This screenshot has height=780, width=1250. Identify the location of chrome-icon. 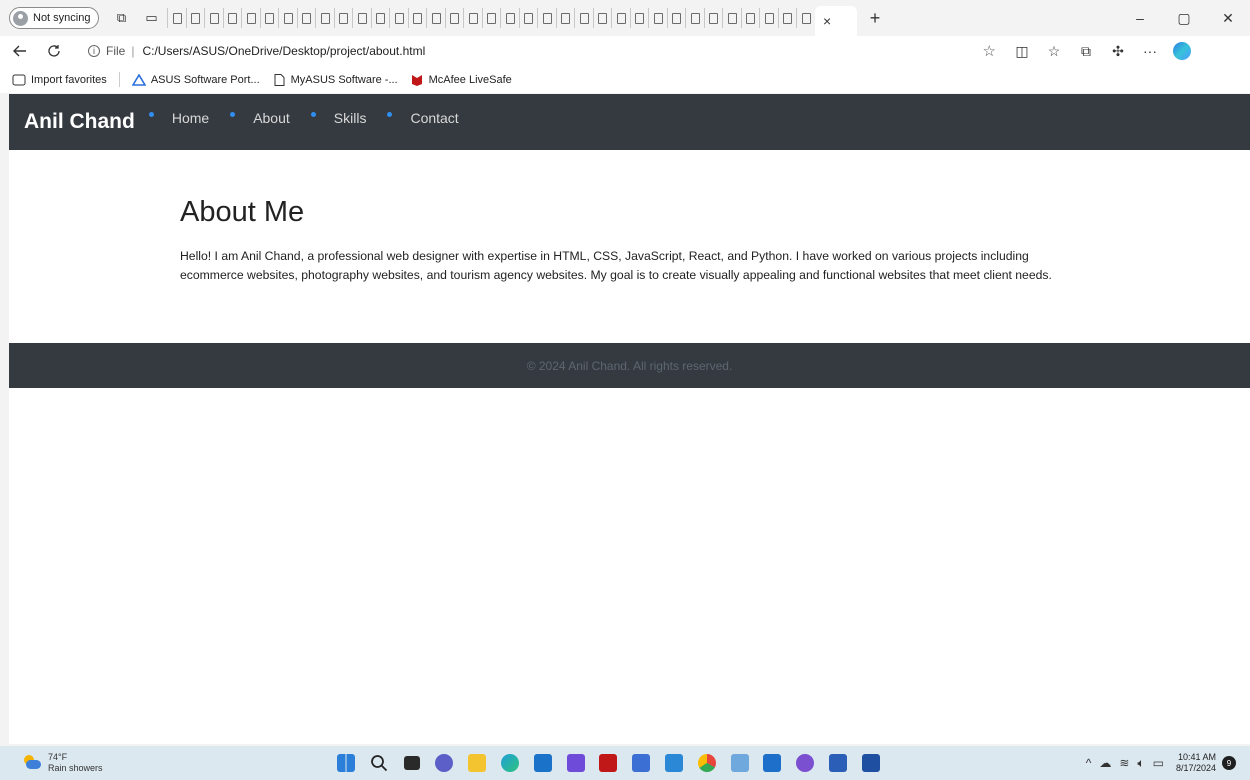
(707, 763).